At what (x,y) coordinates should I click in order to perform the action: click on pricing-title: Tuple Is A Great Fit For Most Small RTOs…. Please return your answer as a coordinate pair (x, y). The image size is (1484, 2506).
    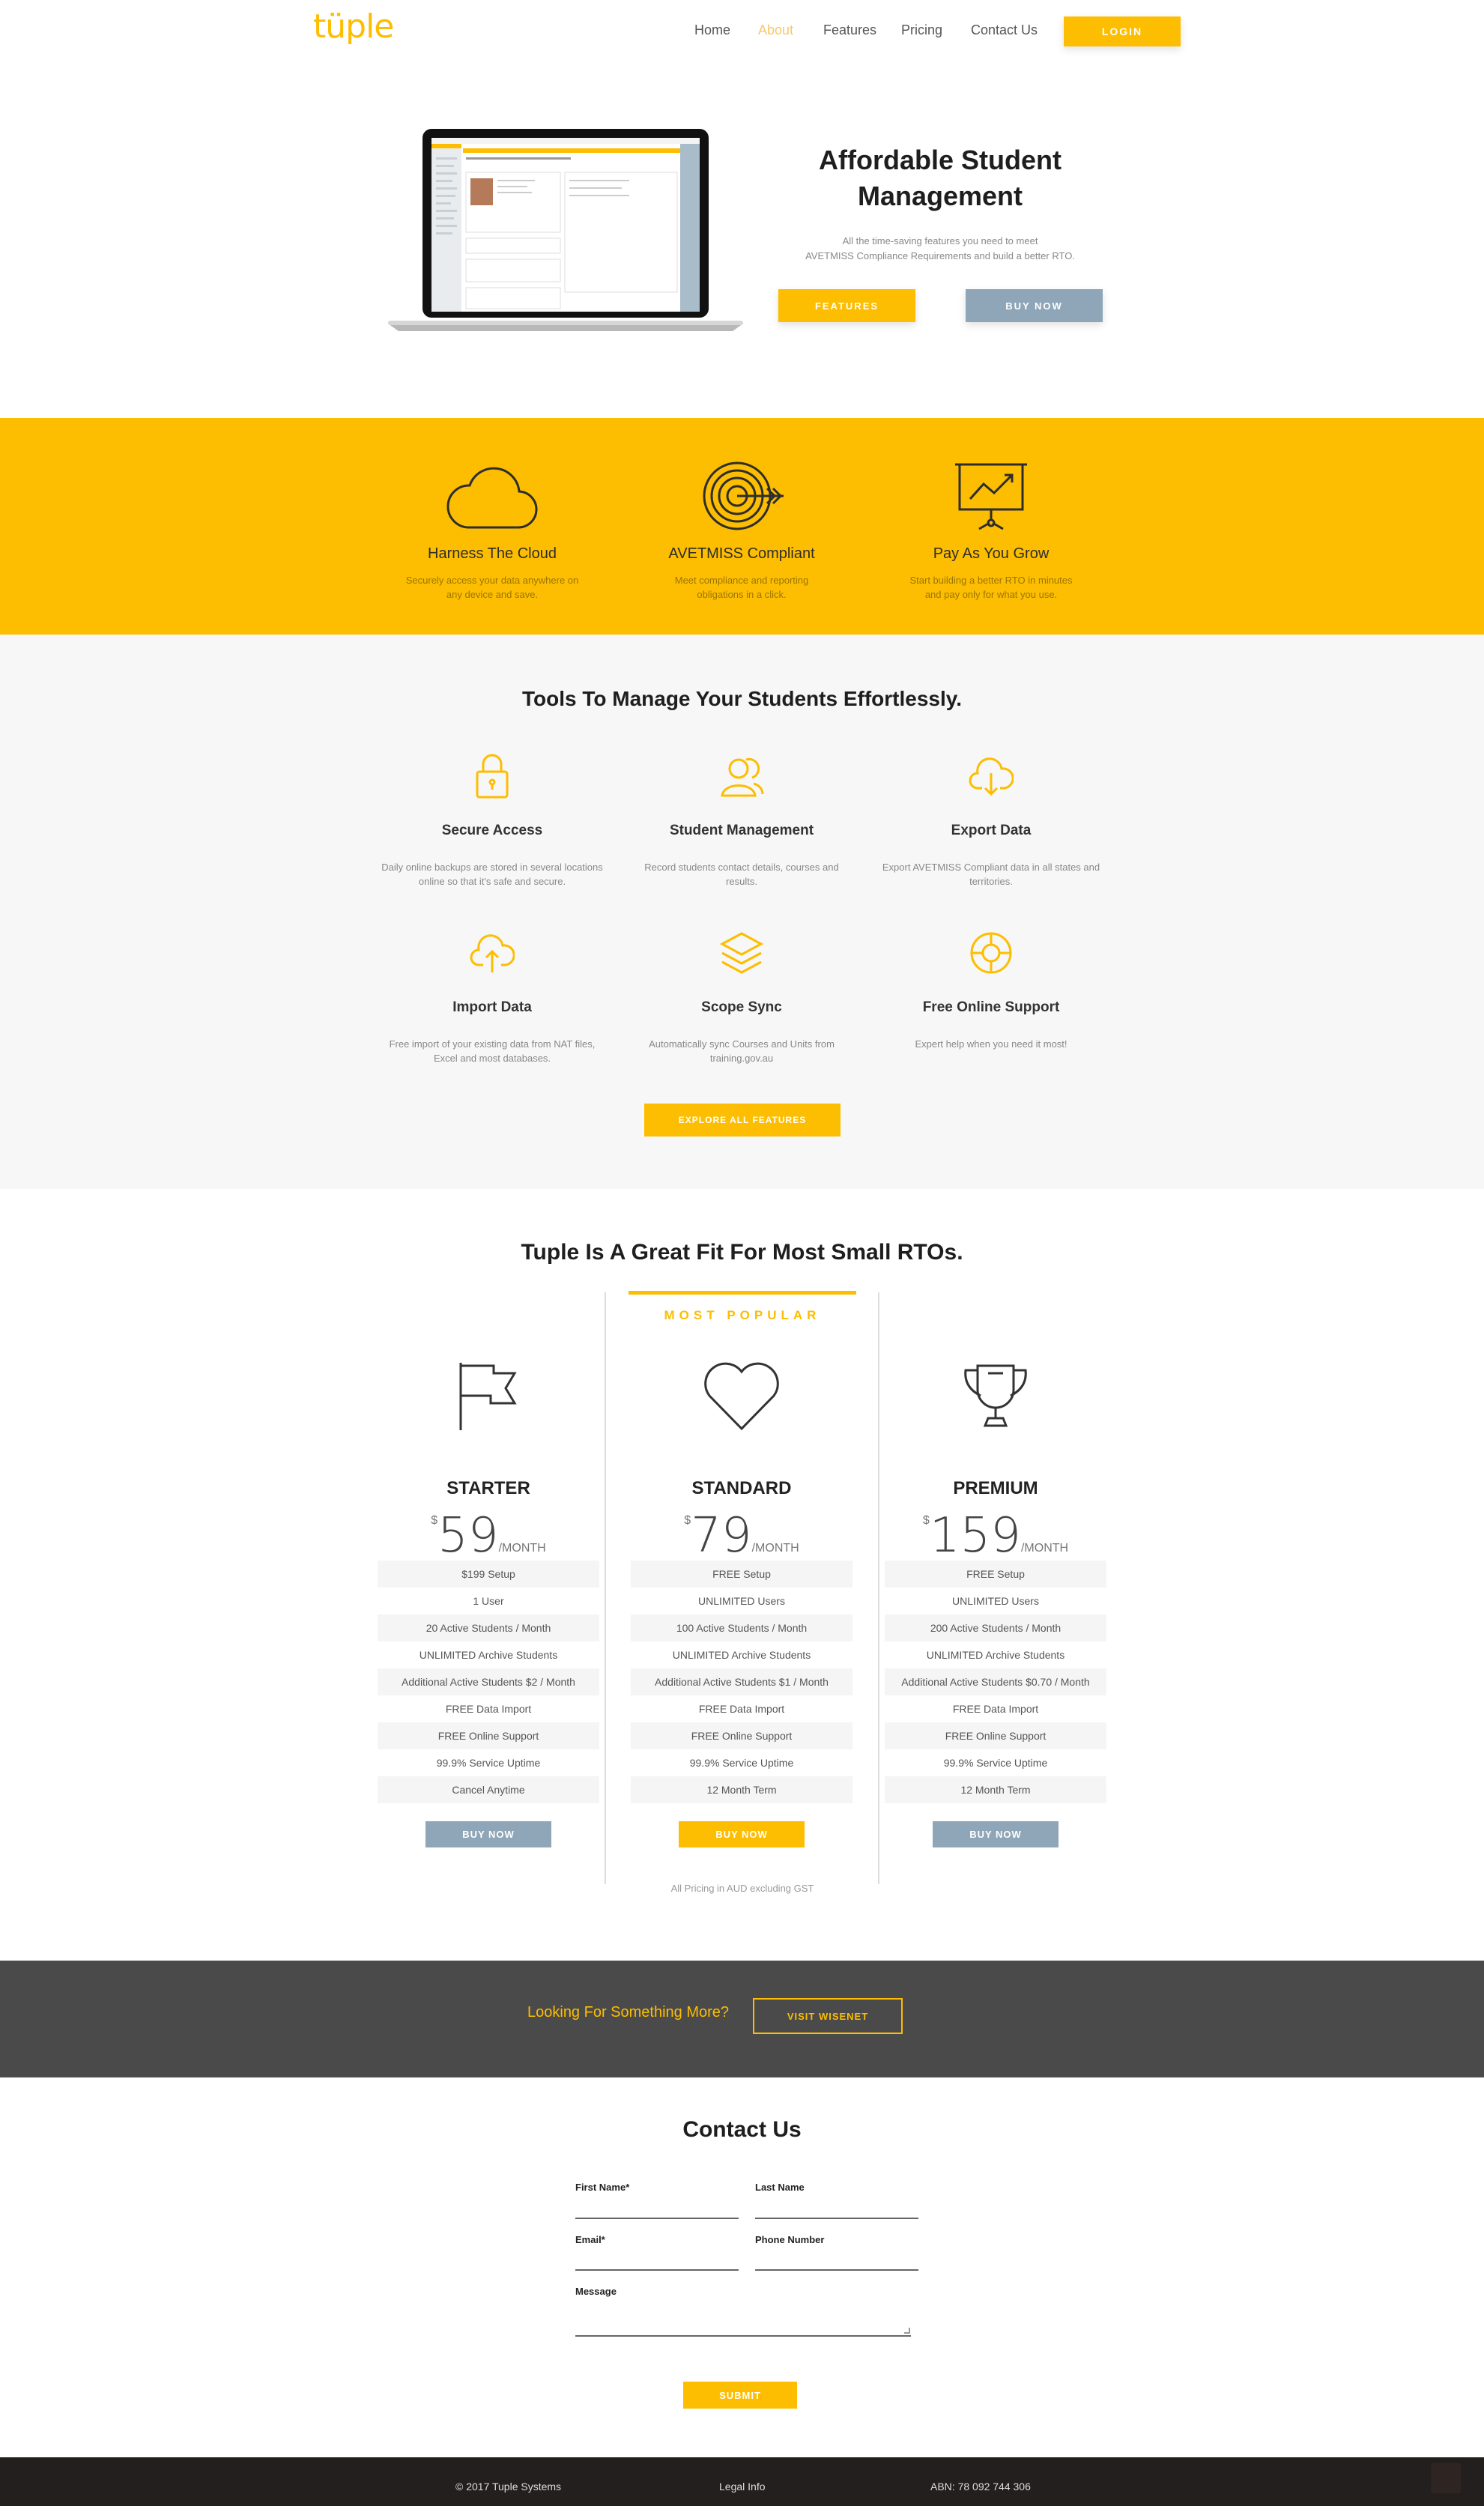
    Looking at the image, I should click on (742, 1253).